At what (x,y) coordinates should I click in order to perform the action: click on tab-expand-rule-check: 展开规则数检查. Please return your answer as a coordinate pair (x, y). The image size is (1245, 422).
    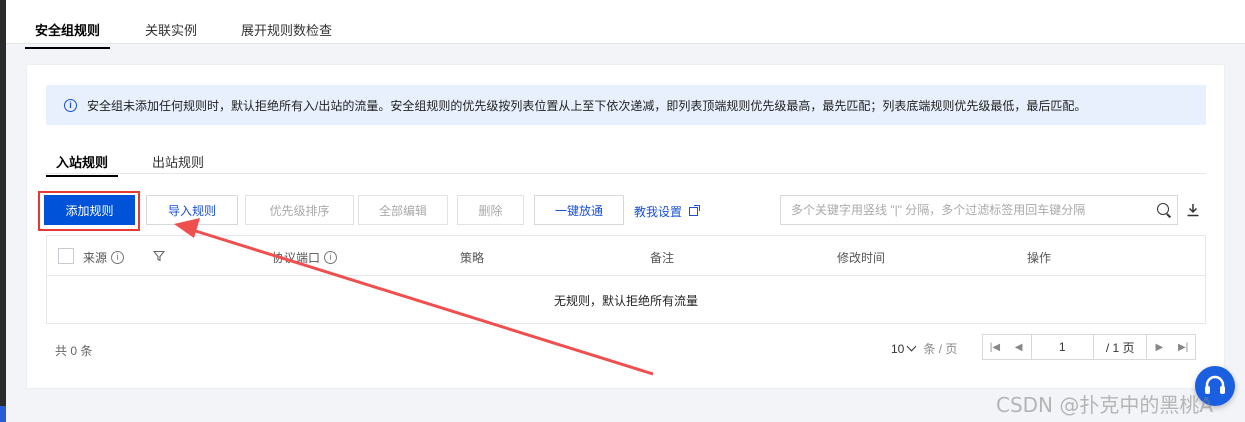
    Looking at the image, I should click on (286, 29).